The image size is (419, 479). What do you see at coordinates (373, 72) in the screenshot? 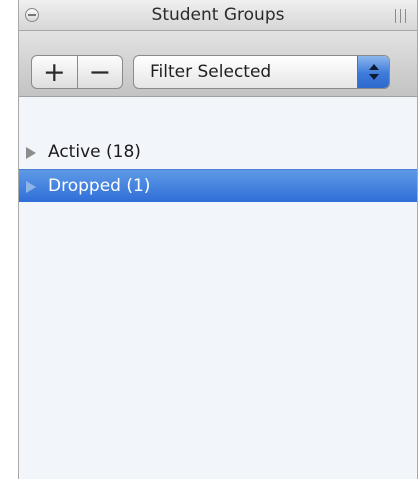
I see `up-down-arrows-icon` at bounding box center [373, 72].